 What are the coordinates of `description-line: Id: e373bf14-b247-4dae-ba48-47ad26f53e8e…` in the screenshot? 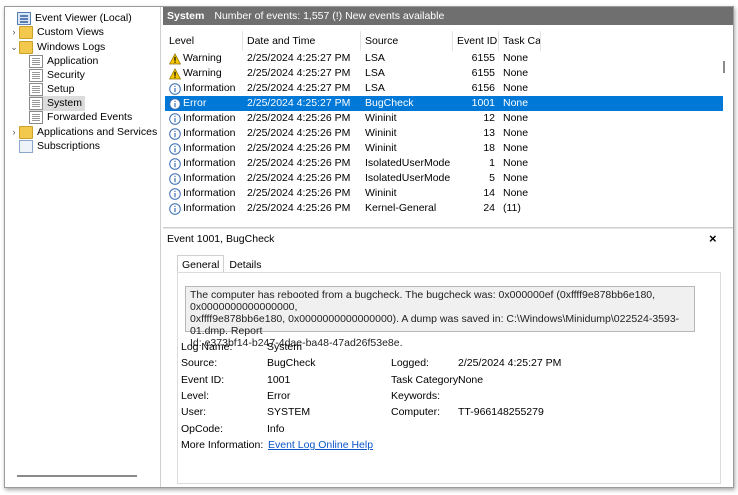 It's located at (296, 343).